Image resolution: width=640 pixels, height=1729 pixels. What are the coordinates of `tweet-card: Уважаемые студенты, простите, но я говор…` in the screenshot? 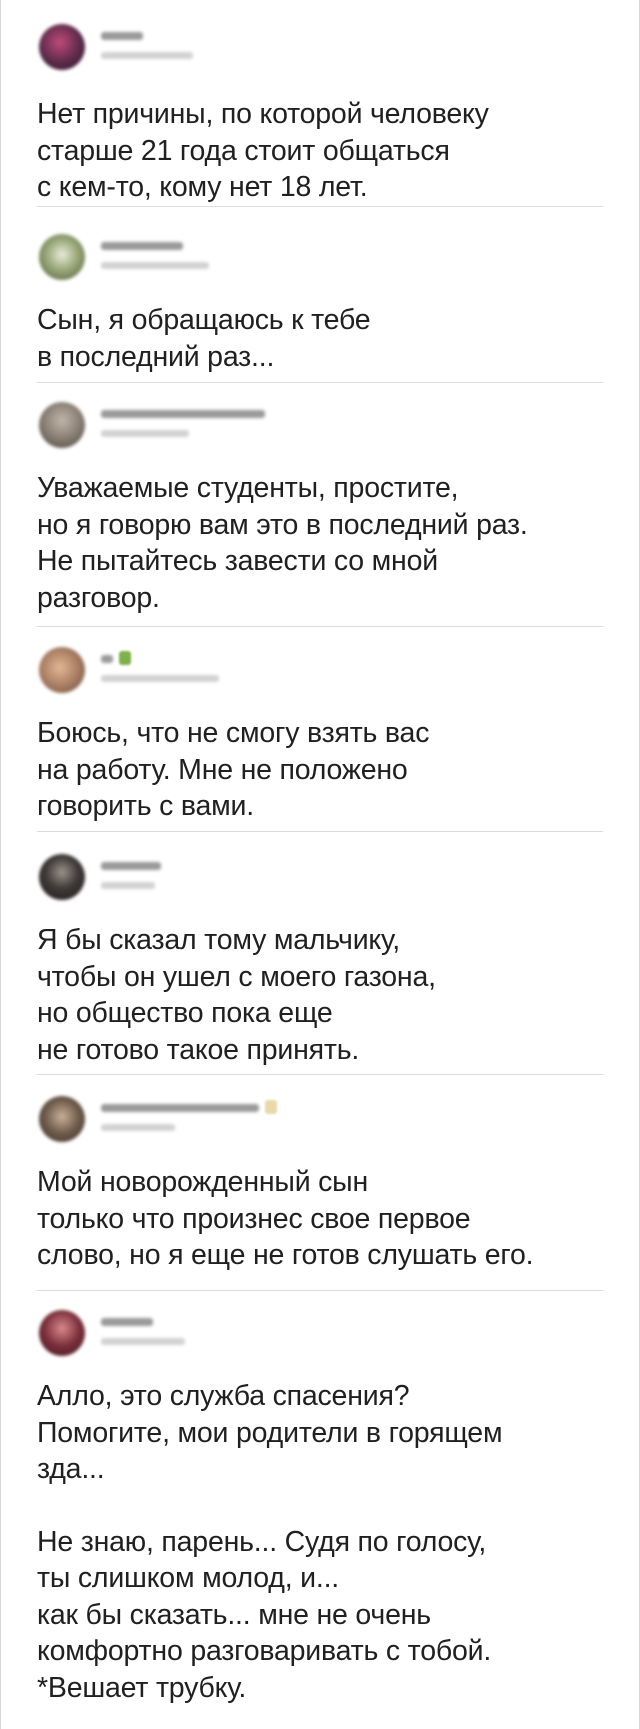 It's located at (320, 508).